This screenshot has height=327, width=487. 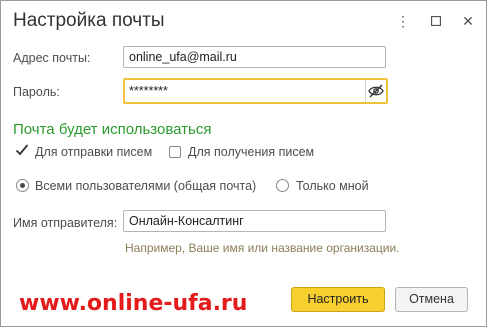 I want to click on sender-name-field: Онлайн-Консалтинг, so click(x=254, y=221).